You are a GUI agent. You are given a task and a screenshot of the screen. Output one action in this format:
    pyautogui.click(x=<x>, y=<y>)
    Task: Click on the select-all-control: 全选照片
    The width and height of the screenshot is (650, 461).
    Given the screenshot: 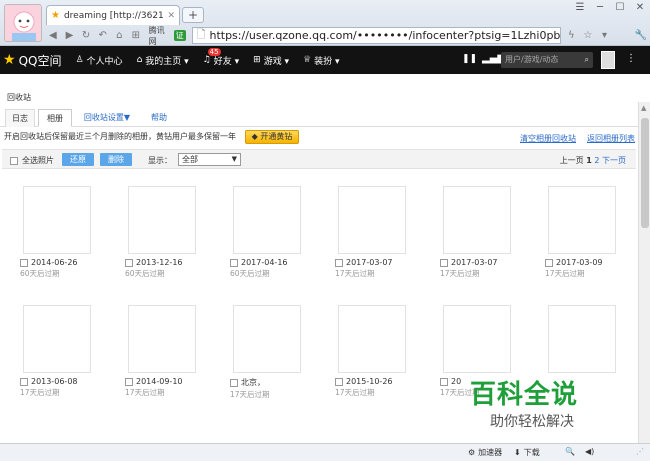 What is the action you would take?
    pyautogui.click(x=32, y=160)
    